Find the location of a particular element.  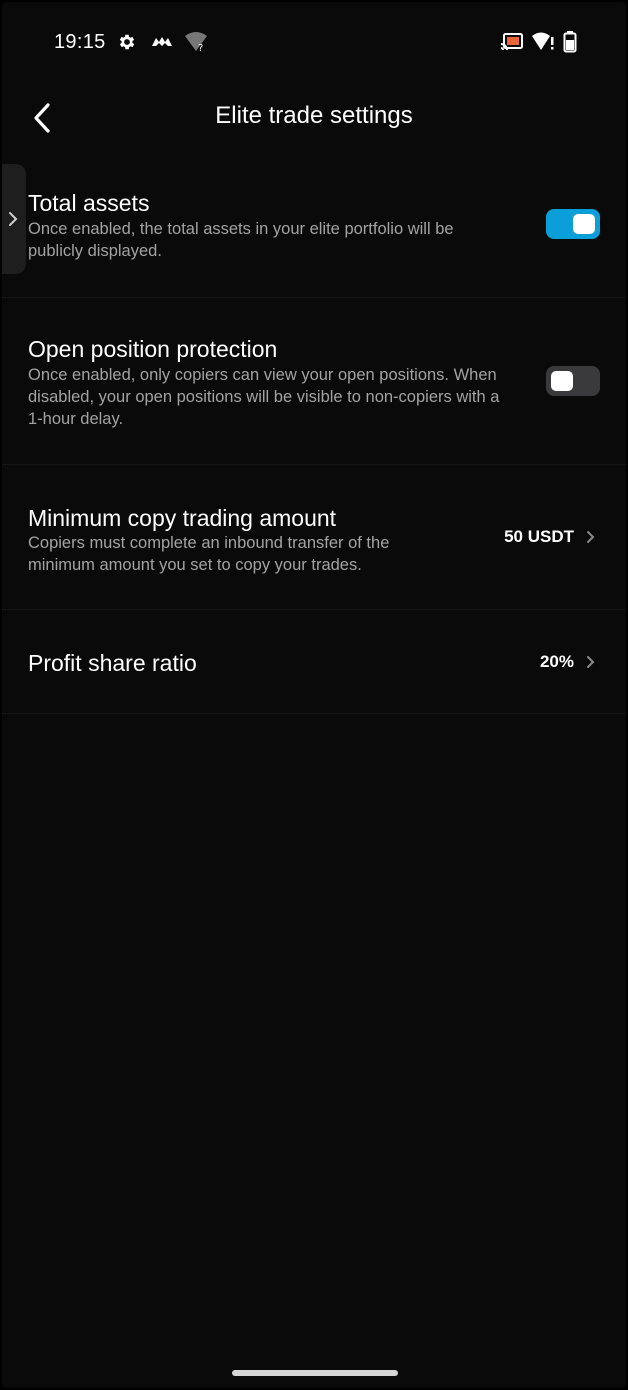

page-title: Elite trade settings is located at coordinates (314, 115).